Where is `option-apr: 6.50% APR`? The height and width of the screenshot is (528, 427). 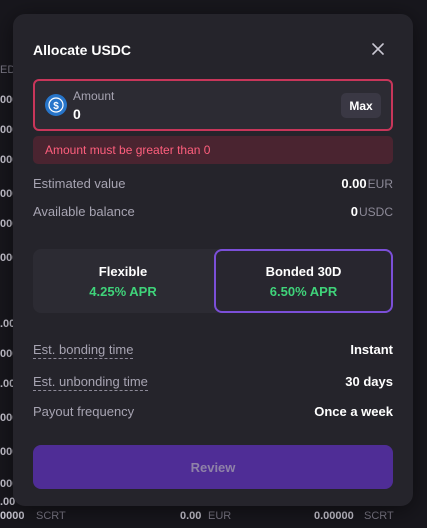
option-apr: 6.50% APR is located at coordinates (303, 291).